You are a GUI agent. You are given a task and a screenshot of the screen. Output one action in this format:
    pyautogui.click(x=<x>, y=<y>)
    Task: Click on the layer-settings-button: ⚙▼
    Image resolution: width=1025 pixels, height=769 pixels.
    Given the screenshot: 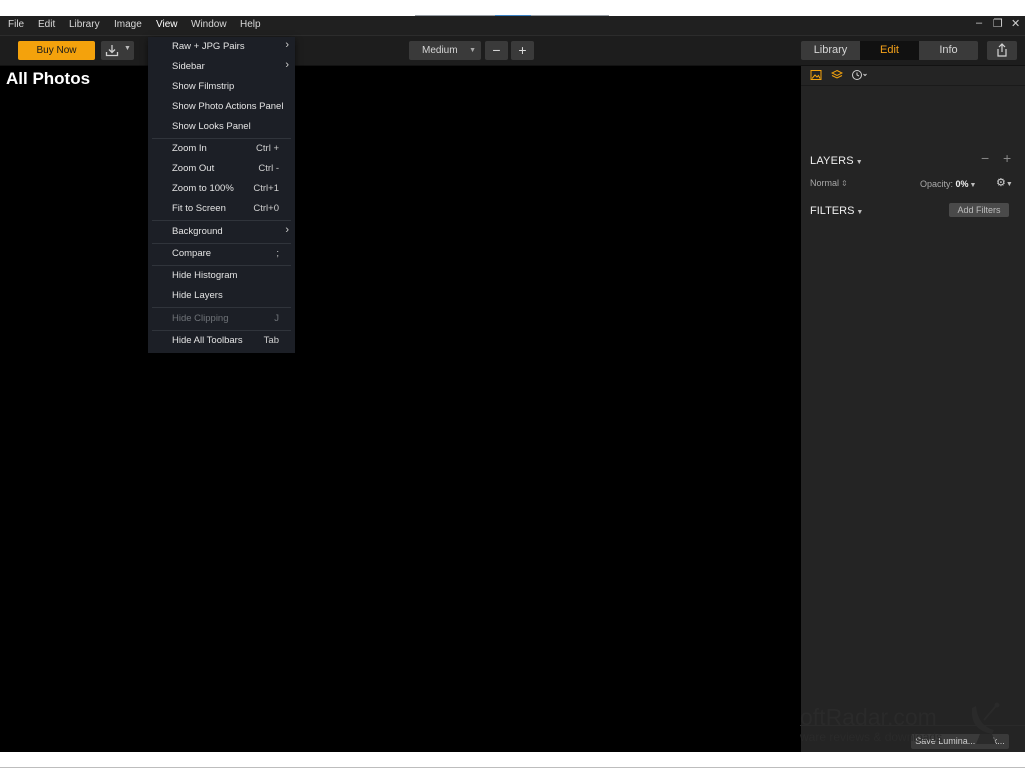 What is the action you would take?
    pyautogui.click(x=1004, y=182)
    